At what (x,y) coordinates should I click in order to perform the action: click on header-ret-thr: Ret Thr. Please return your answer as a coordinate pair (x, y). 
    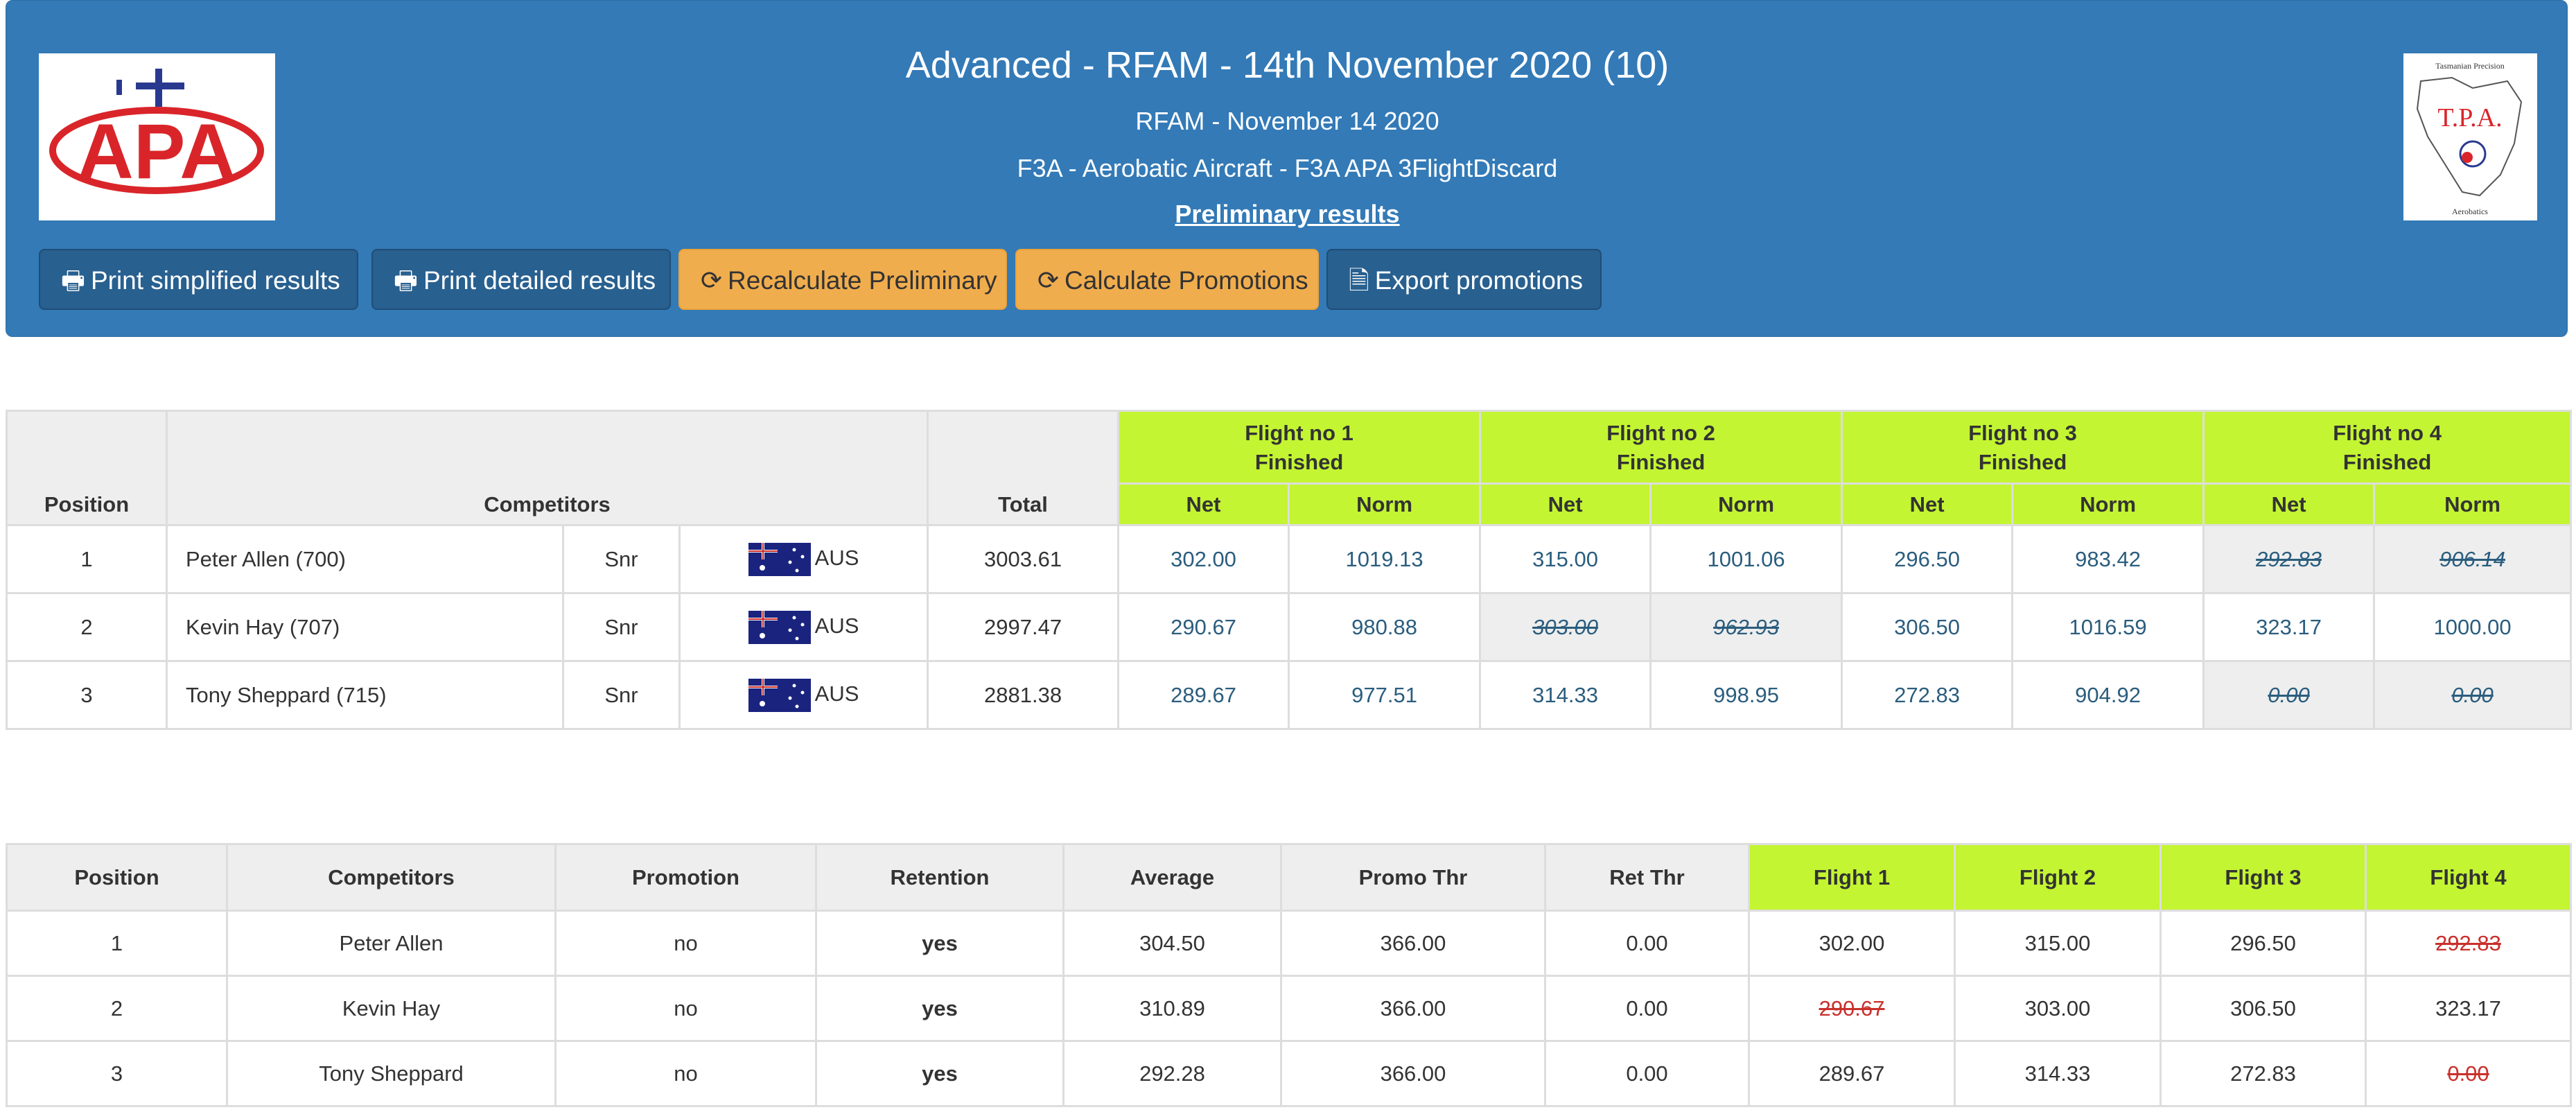
    Looking at the image, I should click on (1647, 877).